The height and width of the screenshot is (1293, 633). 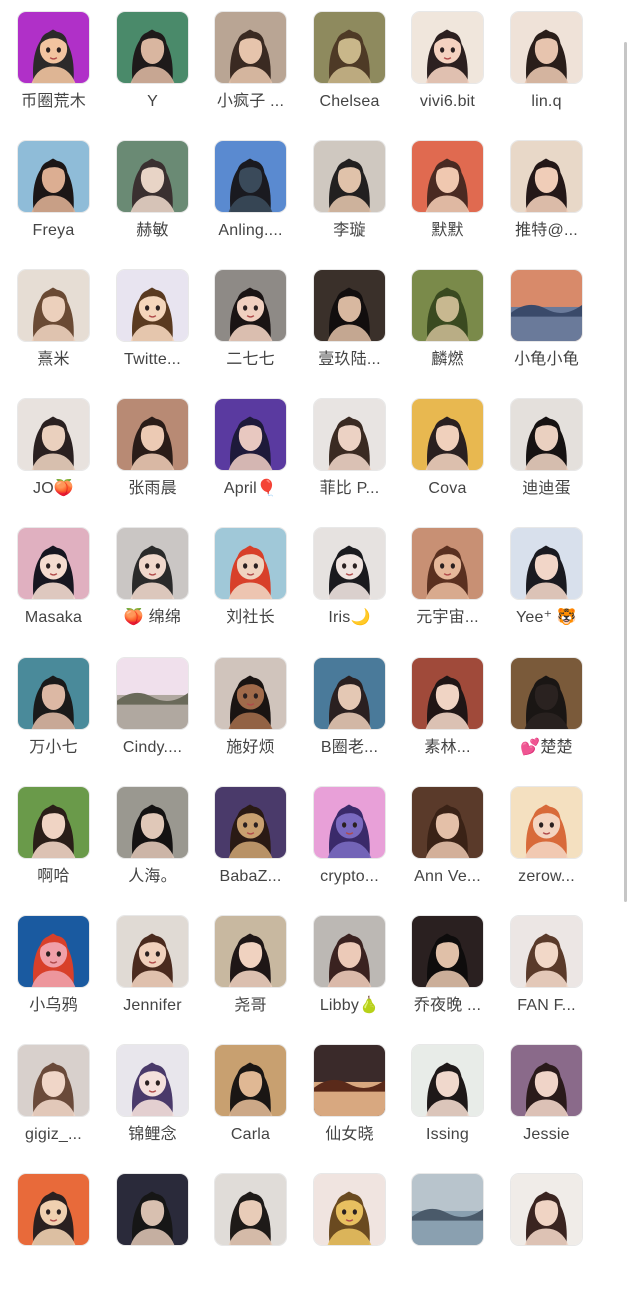 I want to click on contact-item: Jessie, so click(x=559, y=1104).